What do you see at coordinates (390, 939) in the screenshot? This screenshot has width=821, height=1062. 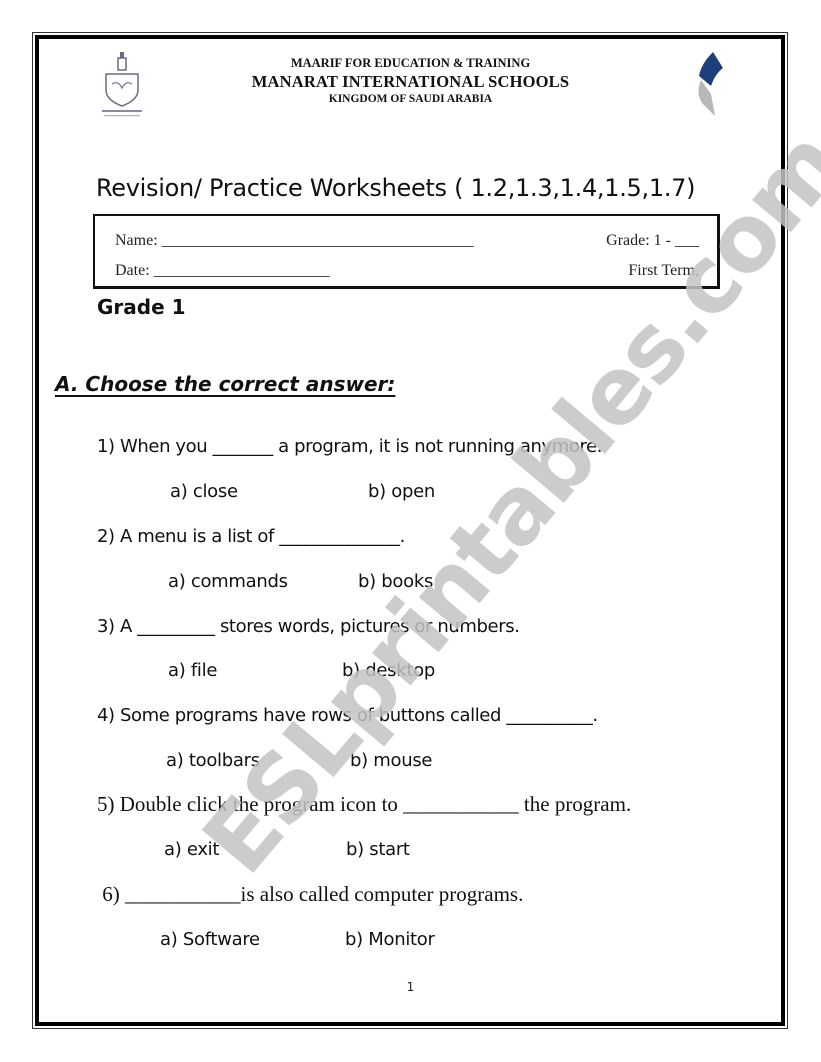 I see `question-6-option-b: b) Monitor` at bounding box center [390, 939].